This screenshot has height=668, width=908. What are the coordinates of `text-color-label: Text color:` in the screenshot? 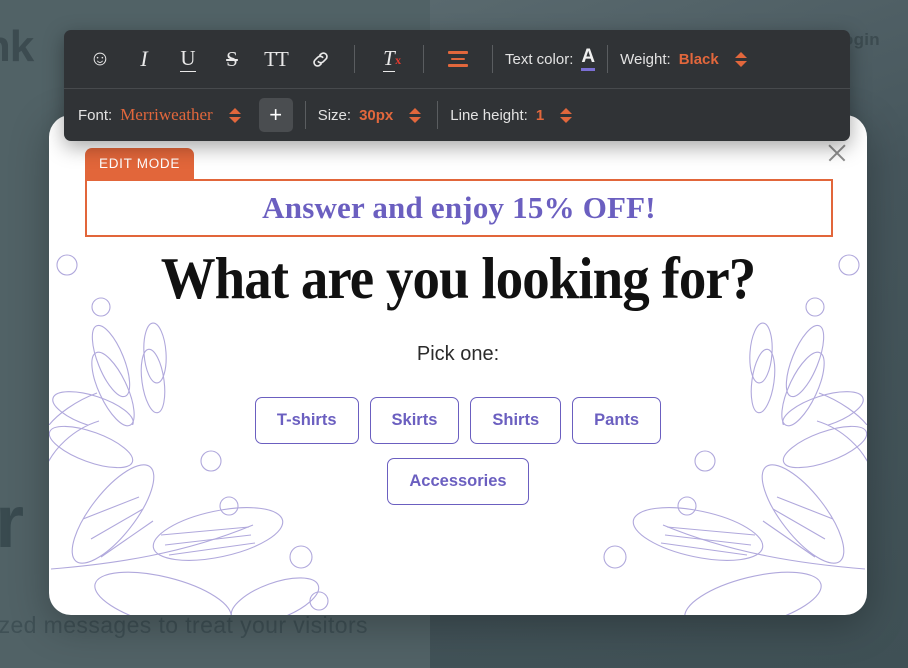 It's located at (539, 59).